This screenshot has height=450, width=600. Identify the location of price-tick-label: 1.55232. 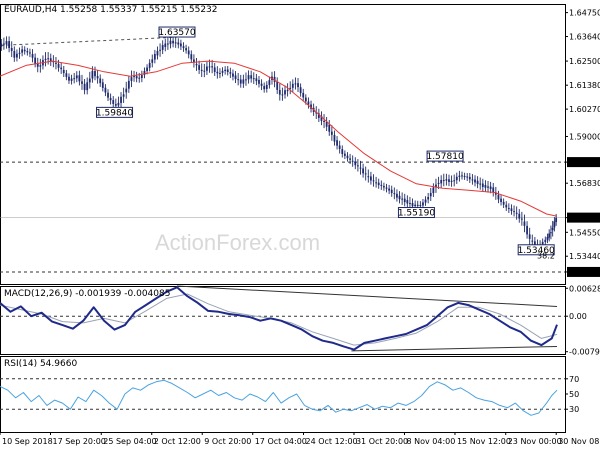
(584, 218).